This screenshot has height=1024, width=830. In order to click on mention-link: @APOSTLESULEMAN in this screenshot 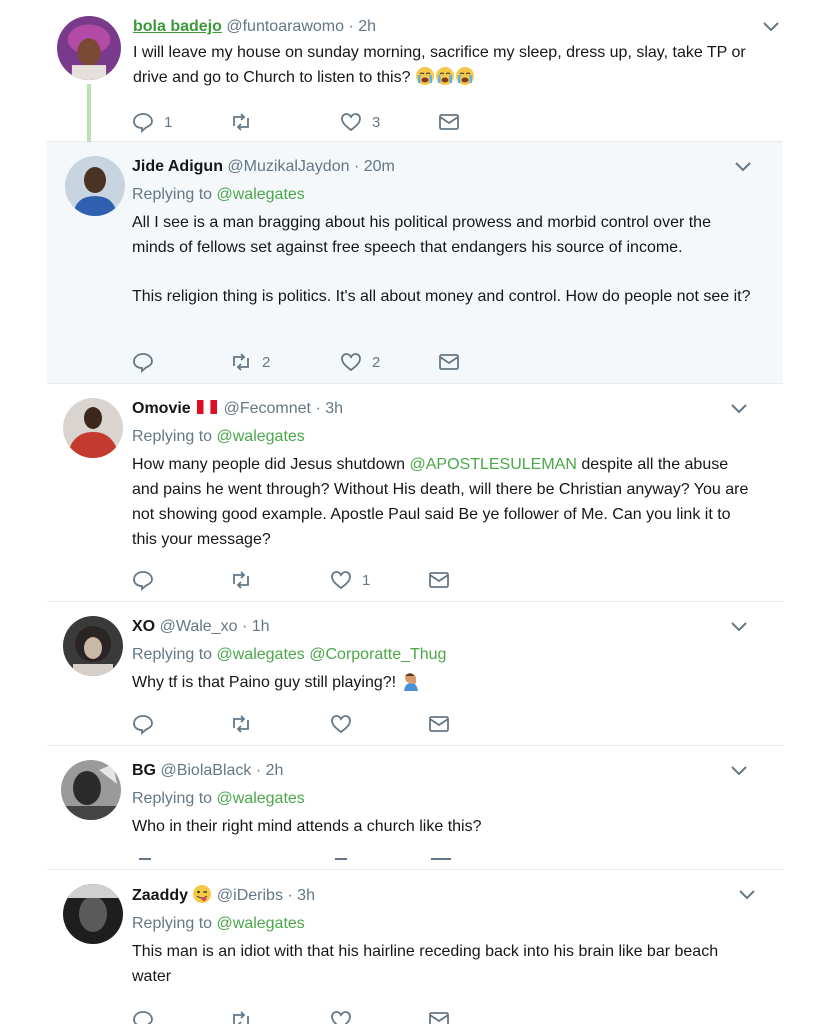, I will do `click(493, 464)`.